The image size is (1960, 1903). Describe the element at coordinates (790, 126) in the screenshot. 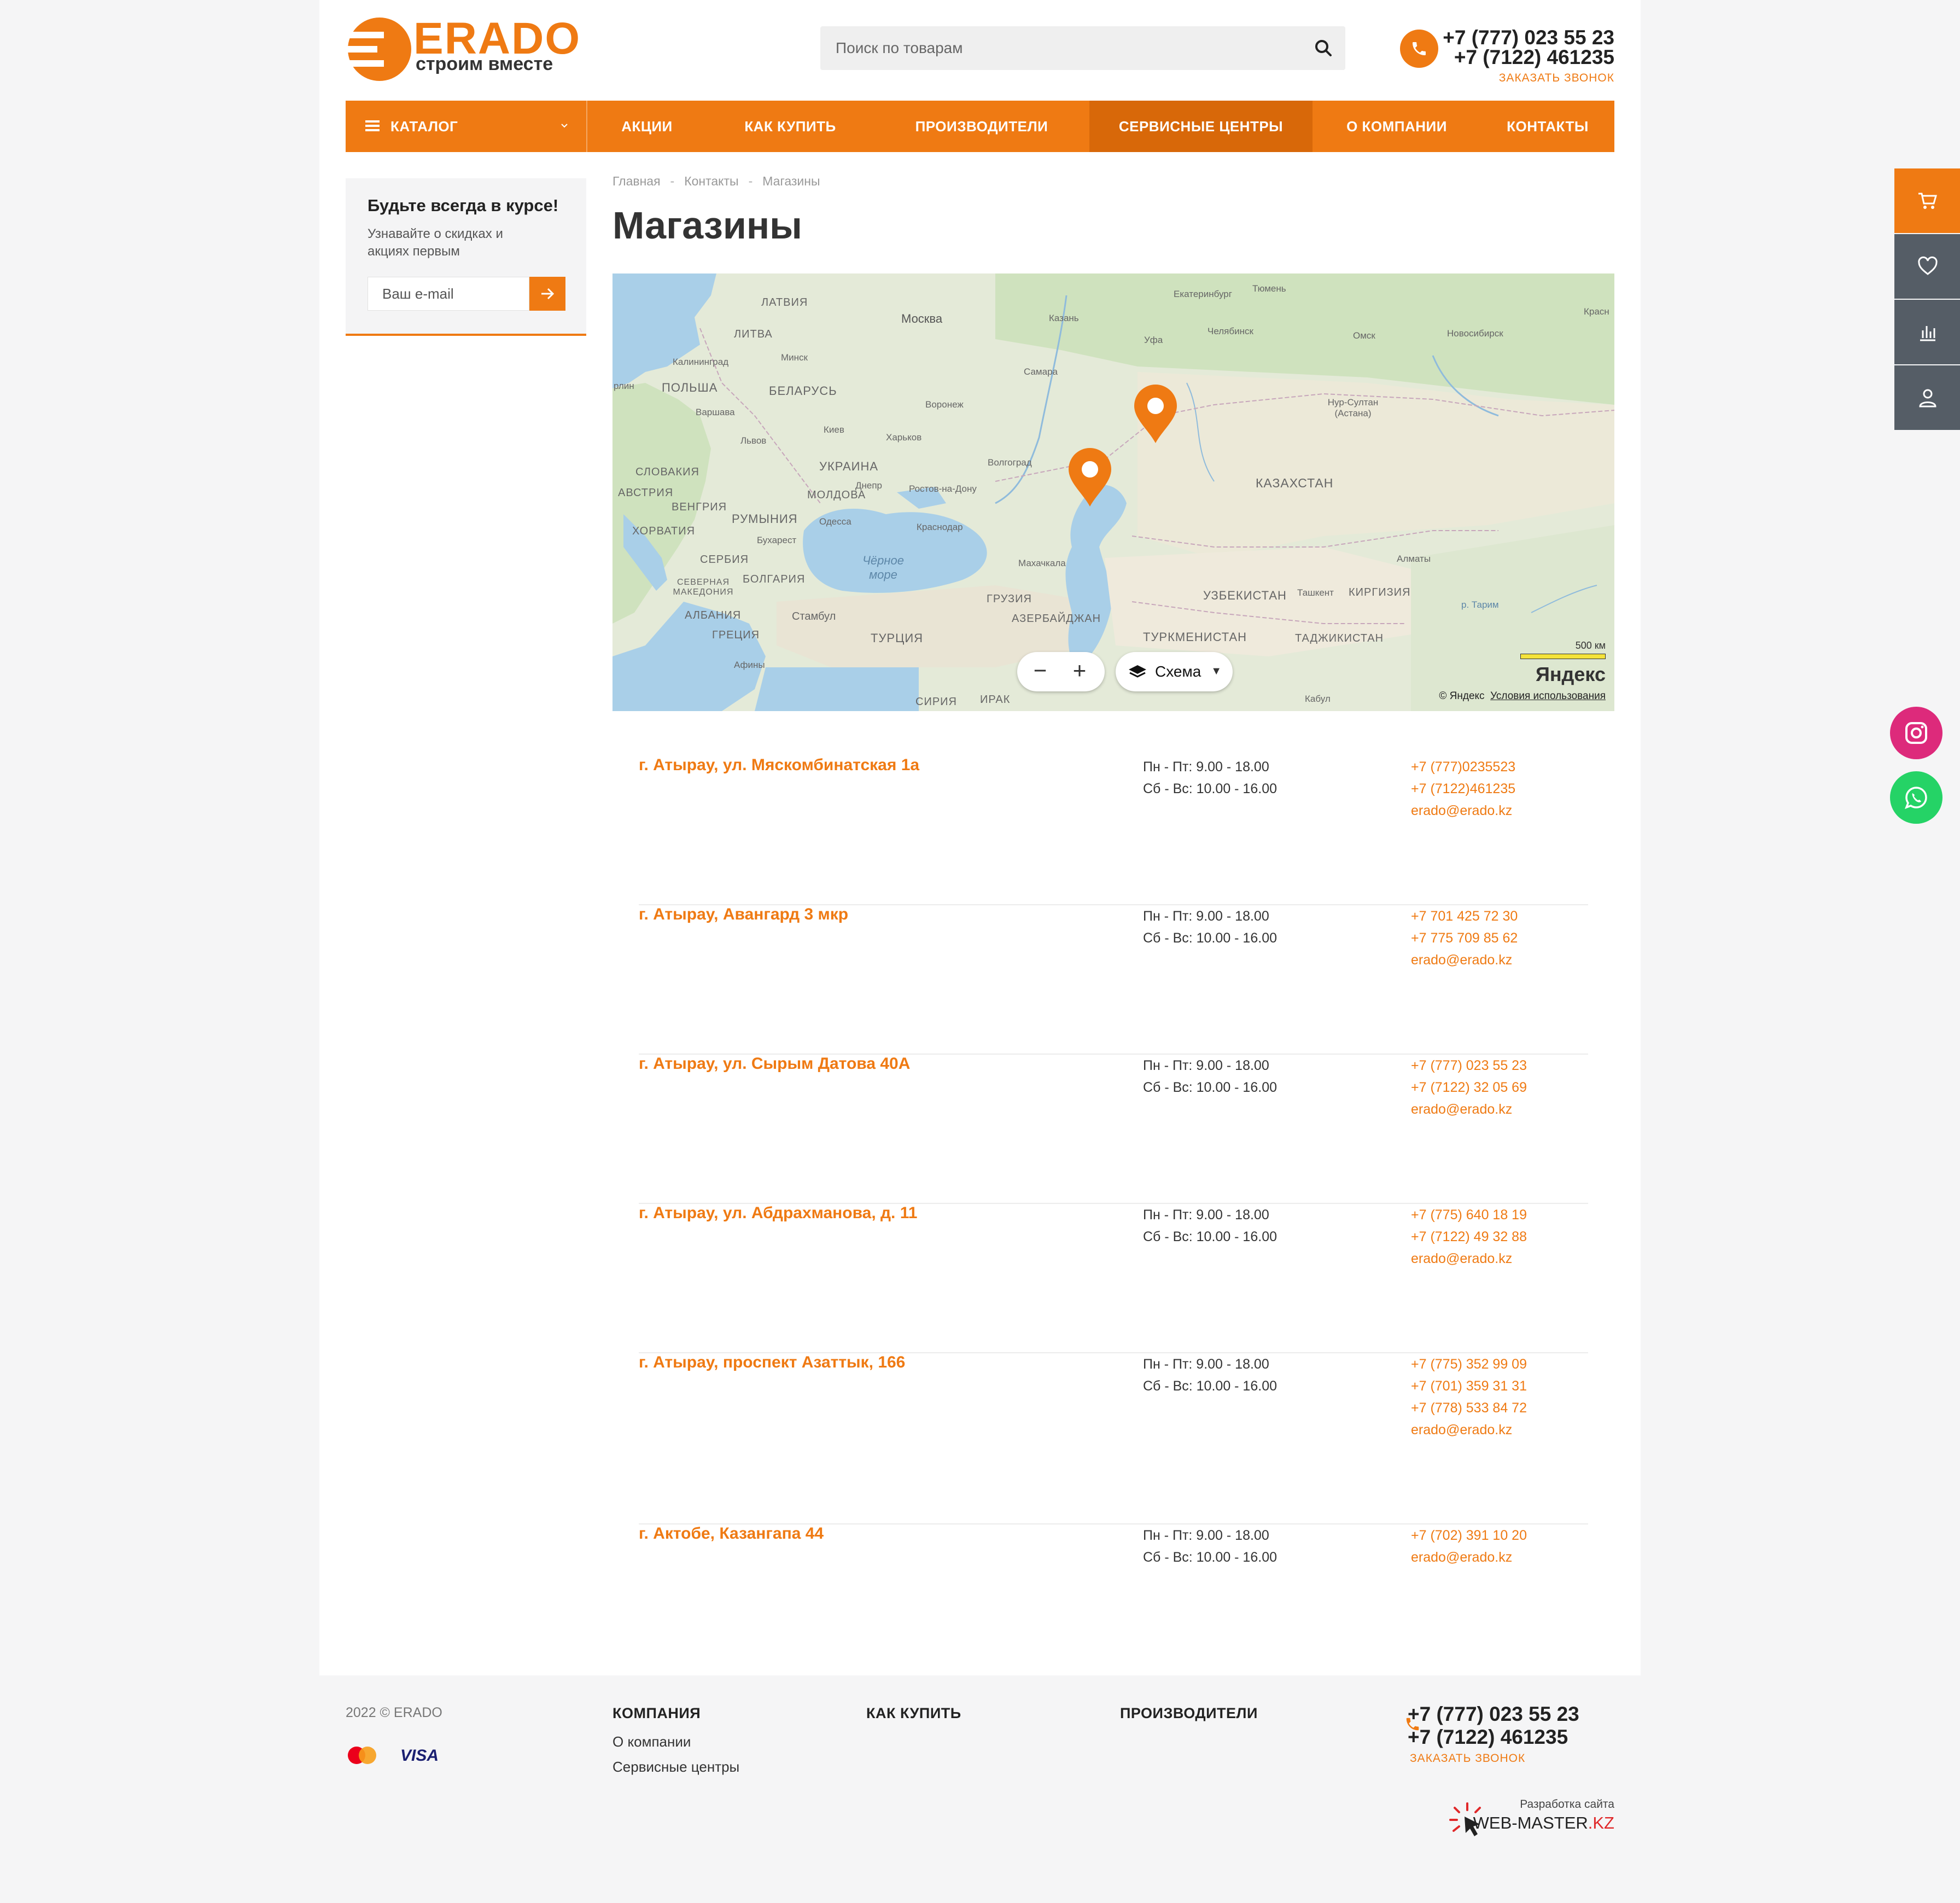

I see `nav-item-how-to-buy: КАК КУПИТЬ` at that location.